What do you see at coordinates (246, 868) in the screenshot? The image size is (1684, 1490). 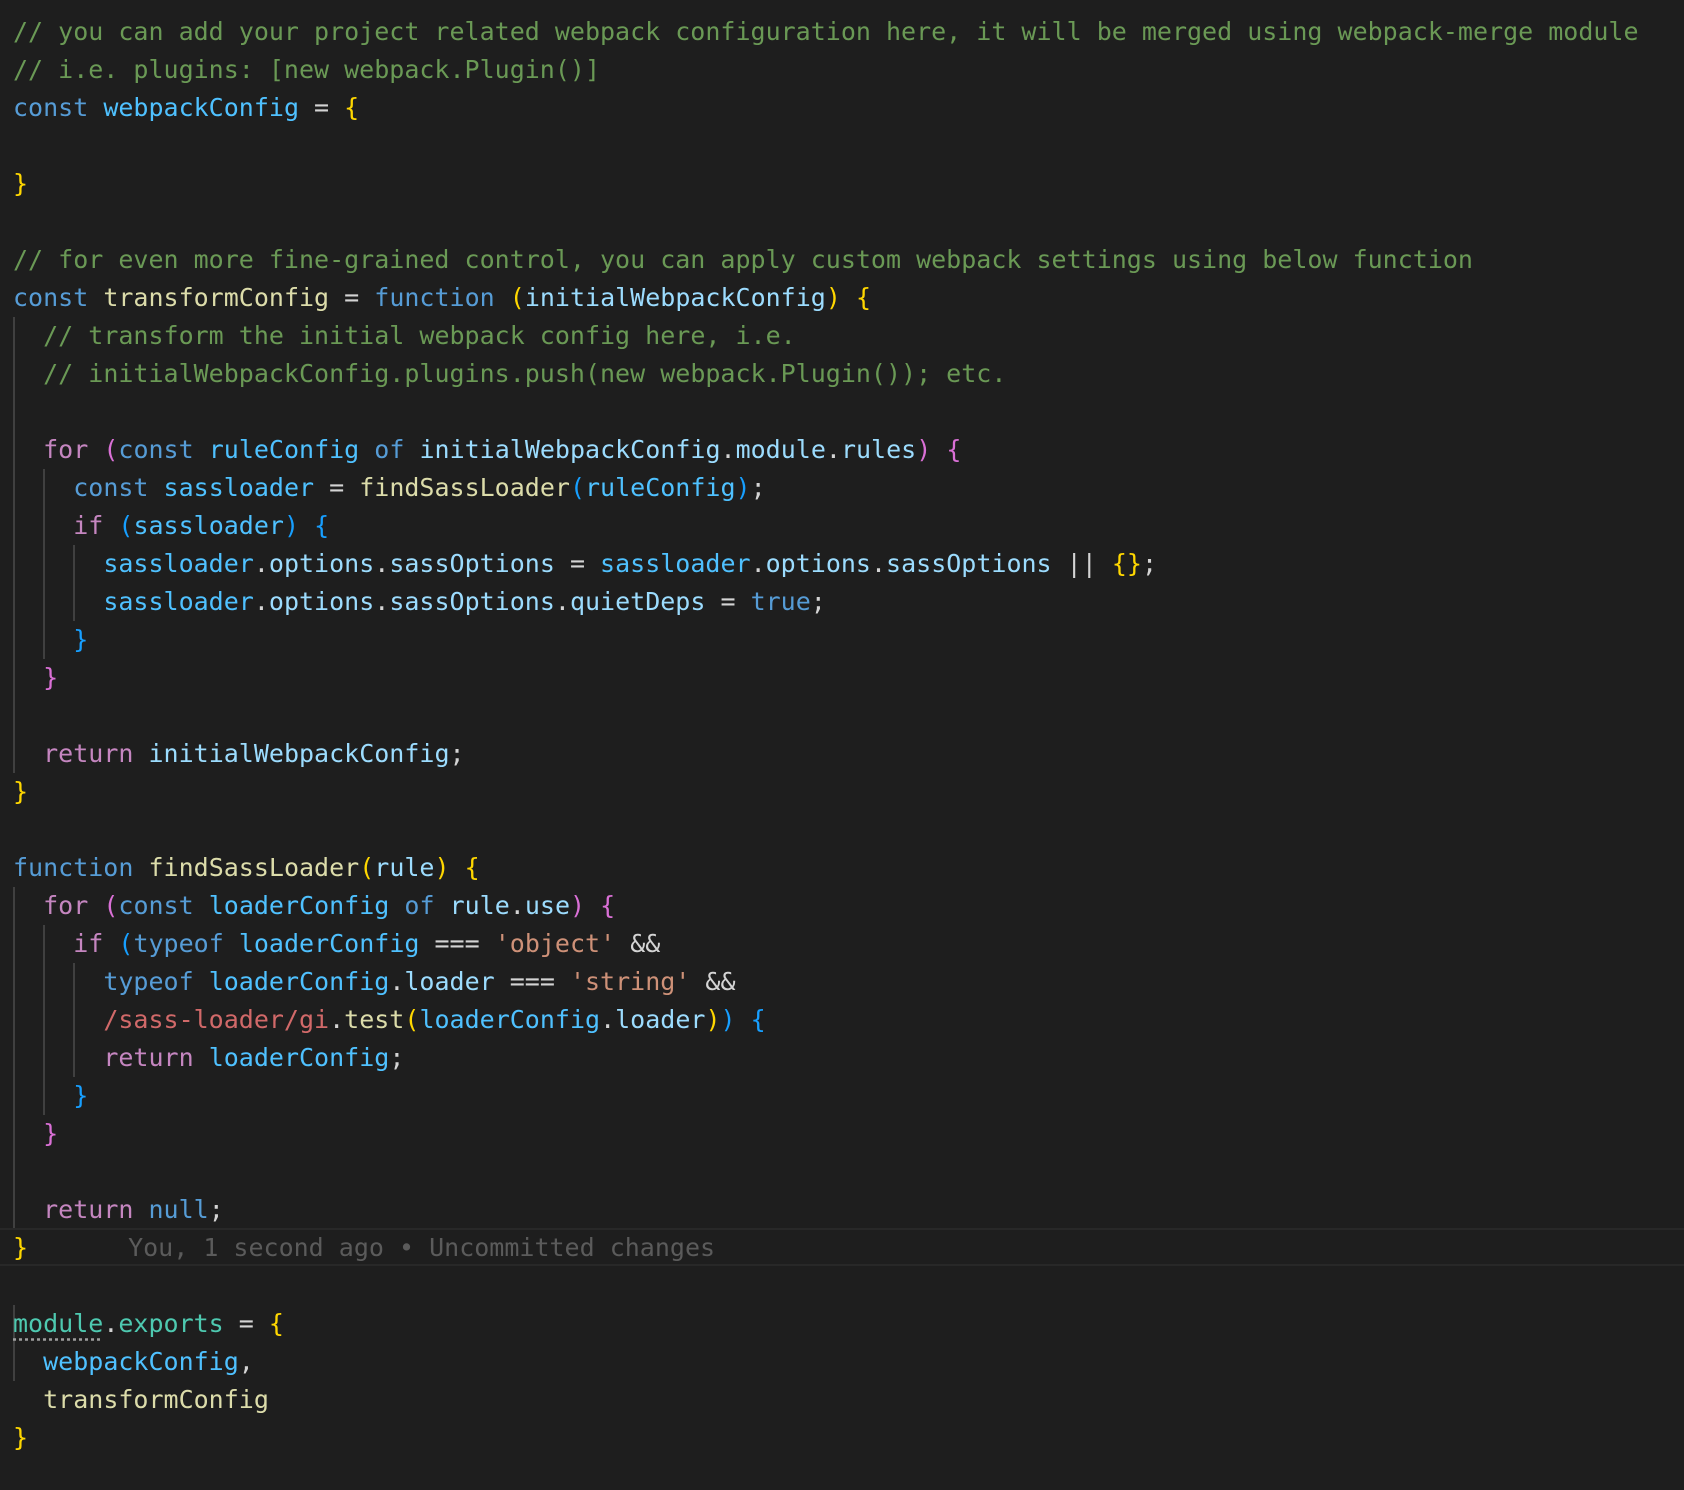 I see `code-line: function findSassLoader(rule) {` at bounding box center [246, 868].